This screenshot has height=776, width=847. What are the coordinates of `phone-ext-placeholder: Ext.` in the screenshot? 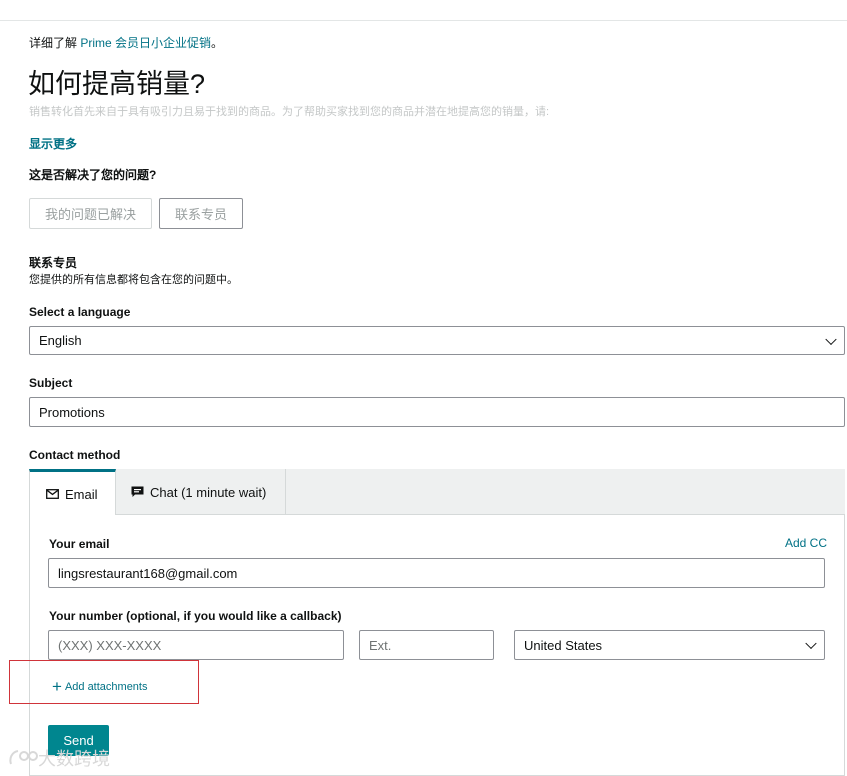 It's located at (380, 645).